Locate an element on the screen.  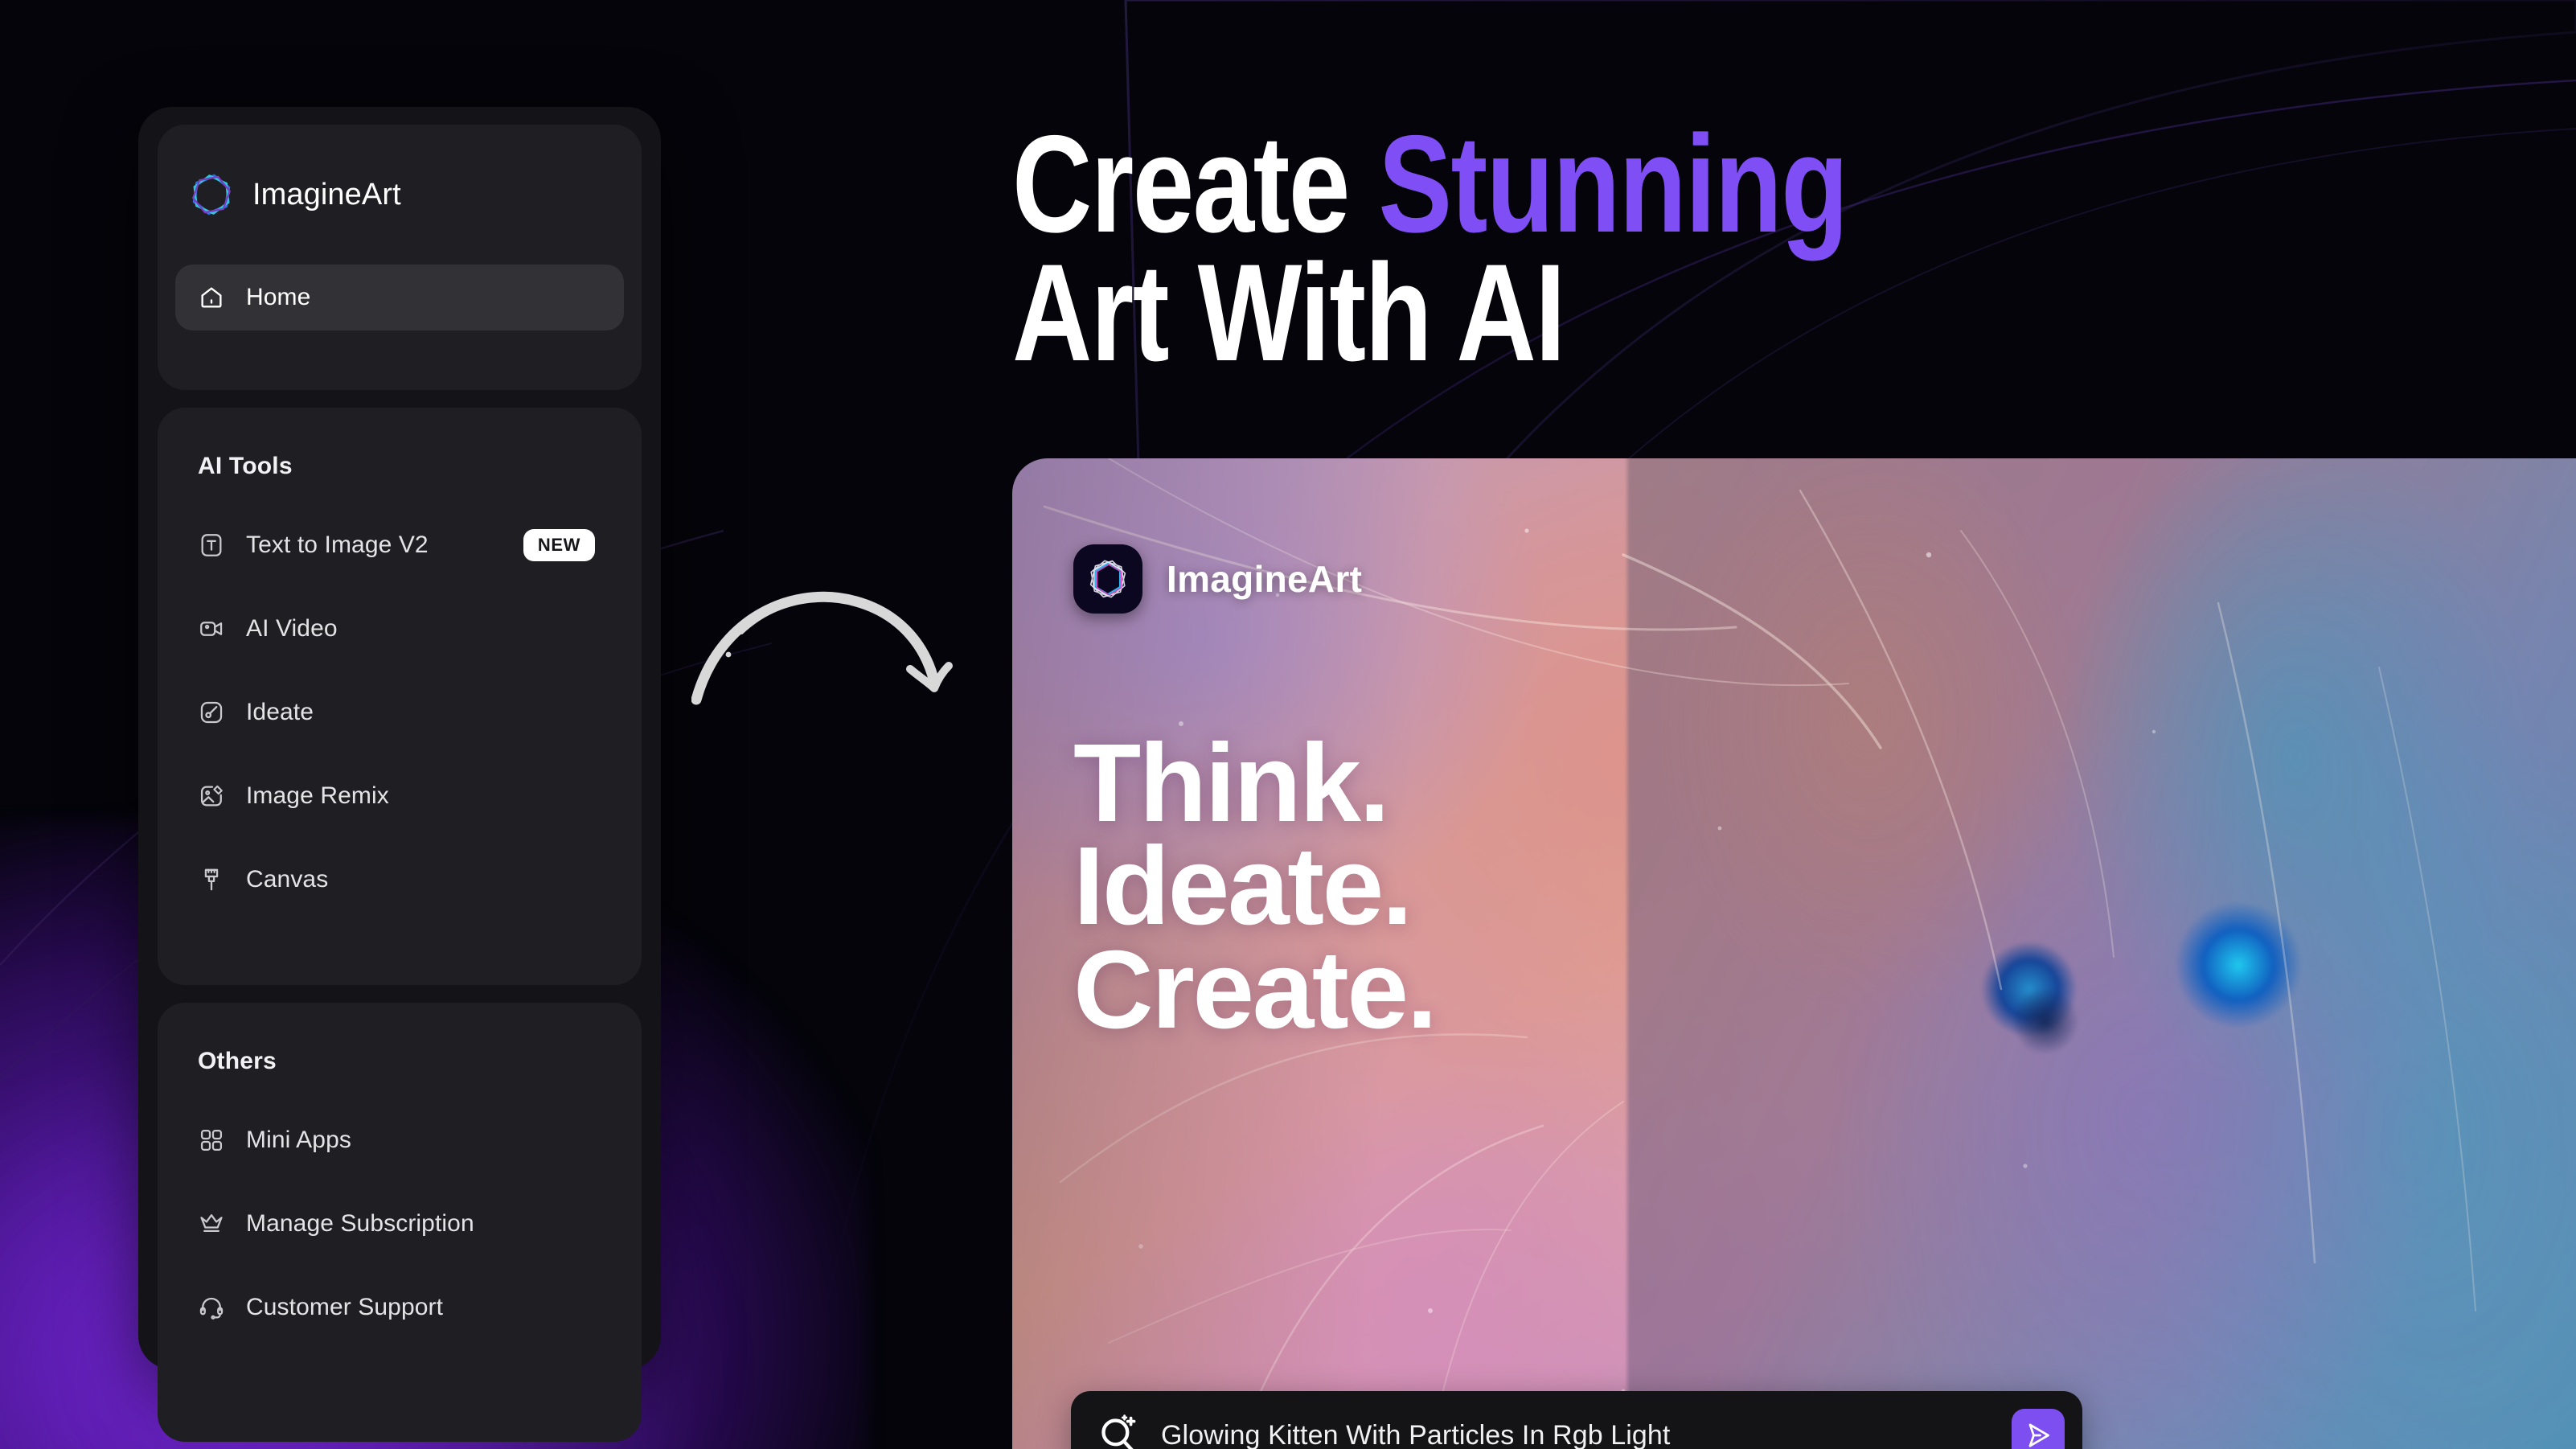
banner-tagline: Think. Ideate. Create. is located at coordinates (1255, 886).